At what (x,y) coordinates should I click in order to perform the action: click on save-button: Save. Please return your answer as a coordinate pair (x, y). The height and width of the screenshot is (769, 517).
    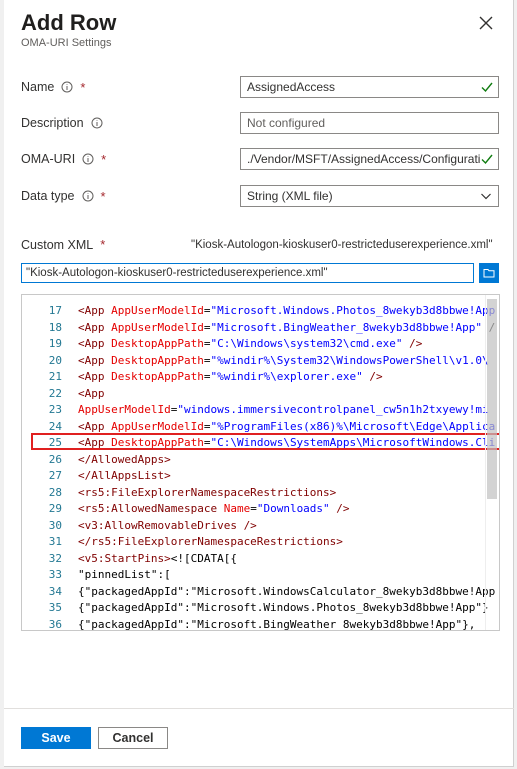
    Looking at the image, I should click on (56, 738).